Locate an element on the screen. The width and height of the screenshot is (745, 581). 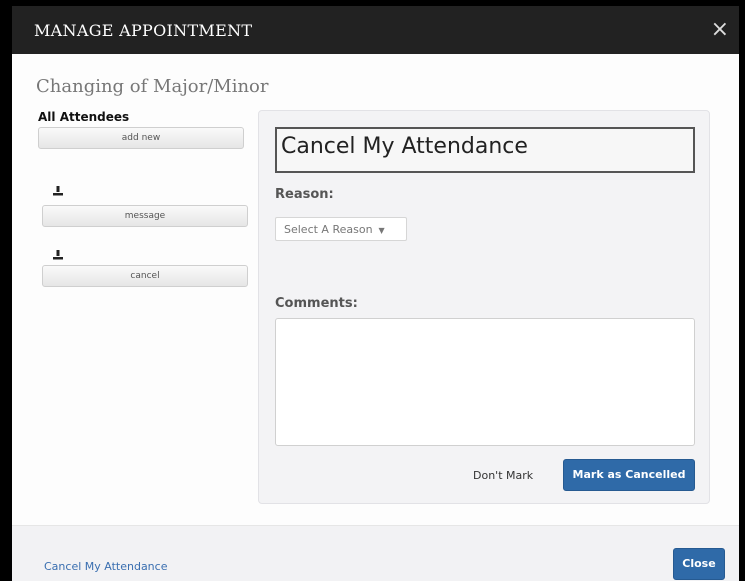
close-icon: × is located at coordinates (720, 30).